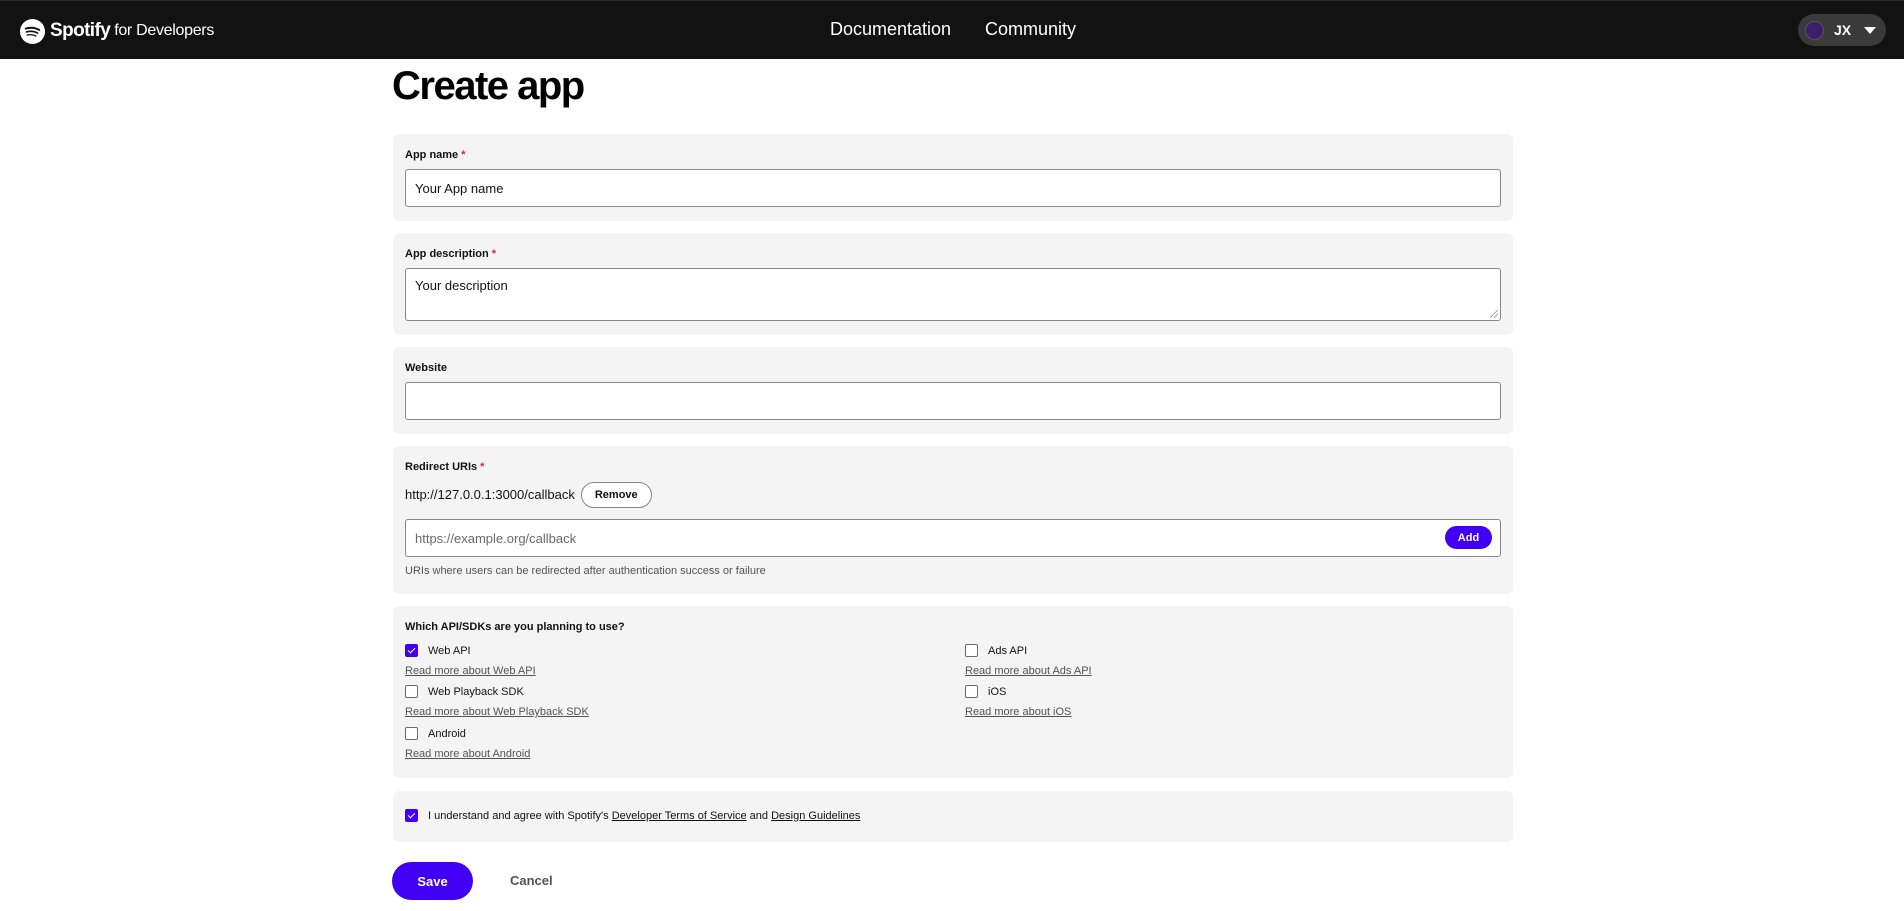 The height and width of the screenshot is (911, 1904). What do you see at coordinates (80, 30) in the screenshot?
I see `brand-name: Spotify` at bounding box center [80, 30].